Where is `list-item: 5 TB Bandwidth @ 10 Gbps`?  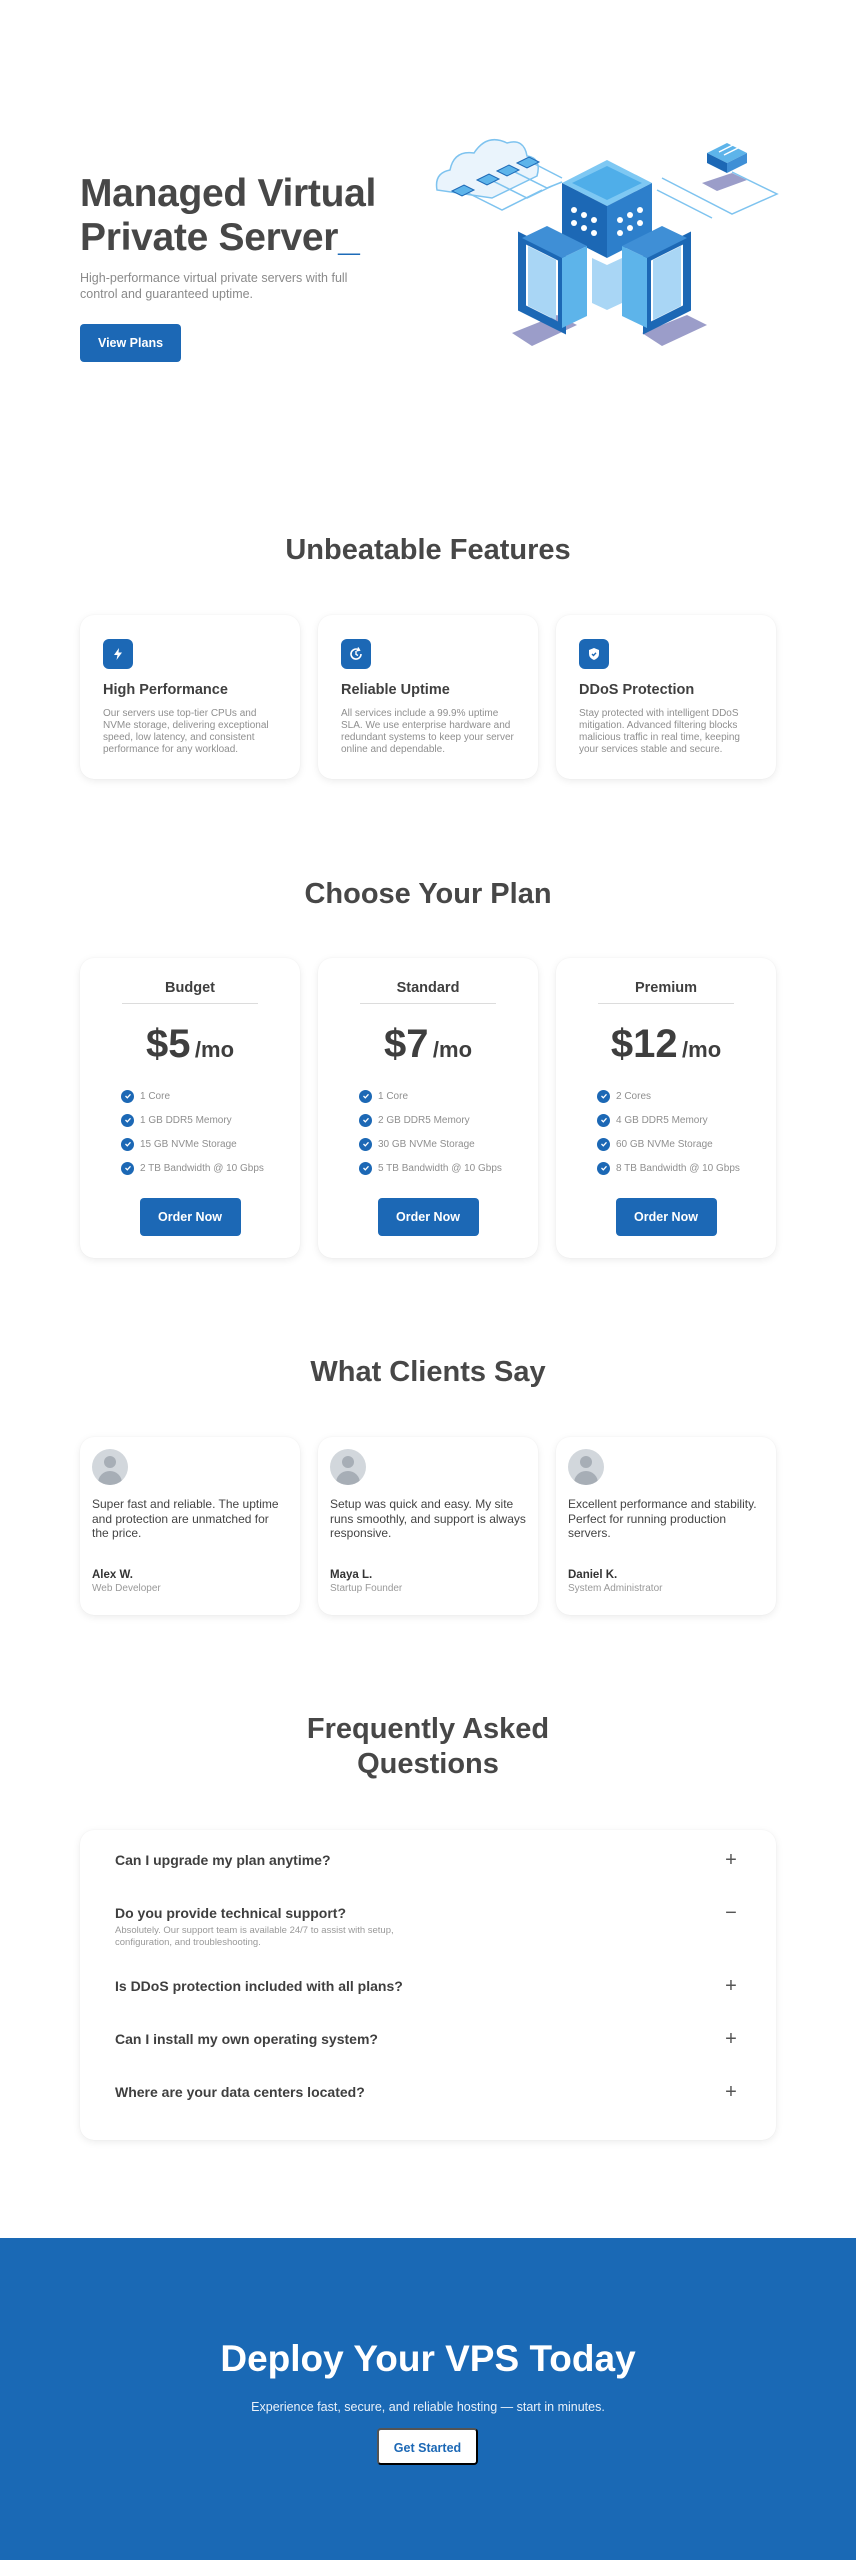 list-item: 5 TB Bandwidth @ 10 Gbps is located at coordinates (436, 1168).